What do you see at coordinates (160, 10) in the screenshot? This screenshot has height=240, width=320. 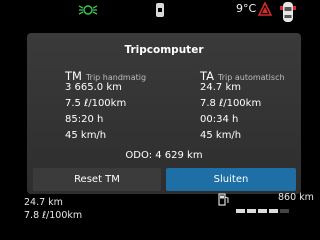 I see `seatbelt-icon` at bounding box center [160, 10].